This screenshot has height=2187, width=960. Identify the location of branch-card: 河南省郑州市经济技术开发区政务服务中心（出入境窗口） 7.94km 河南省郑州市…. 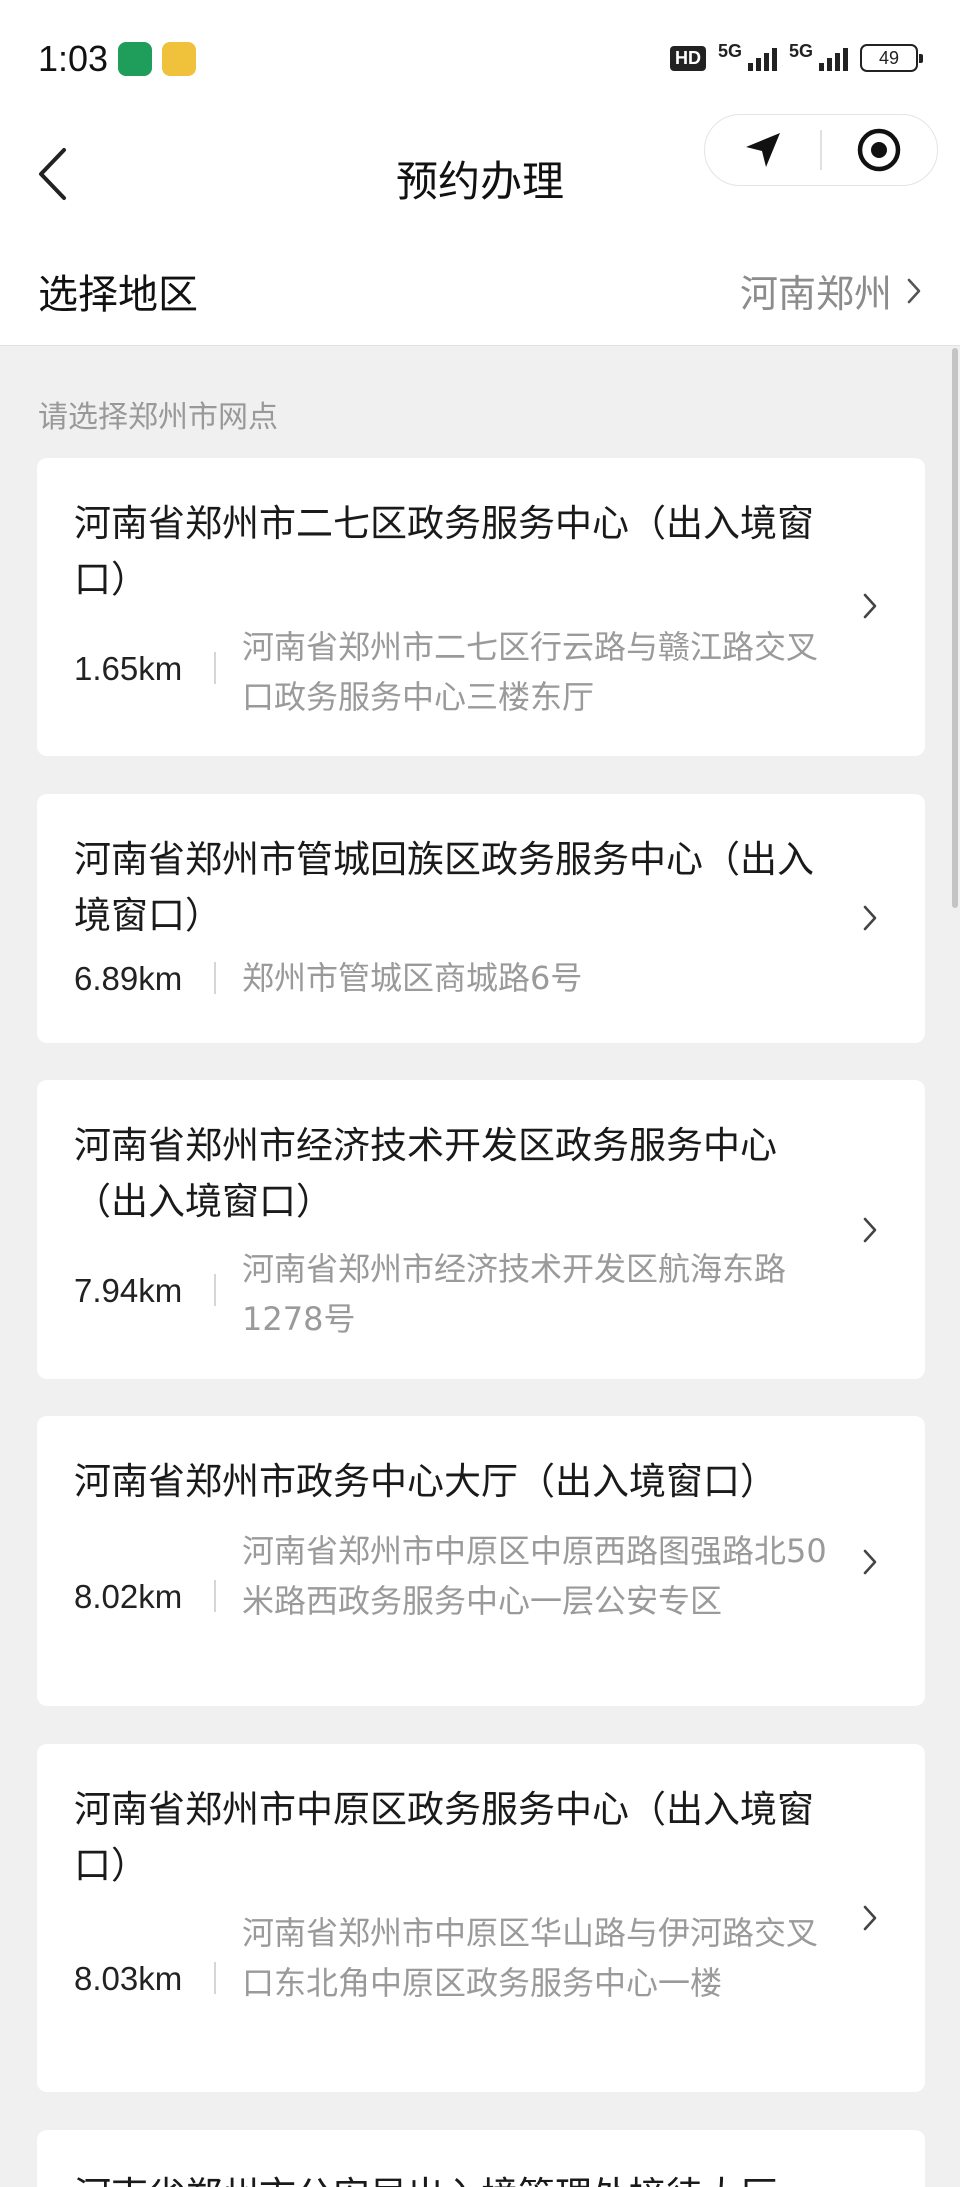
(481, 1229).